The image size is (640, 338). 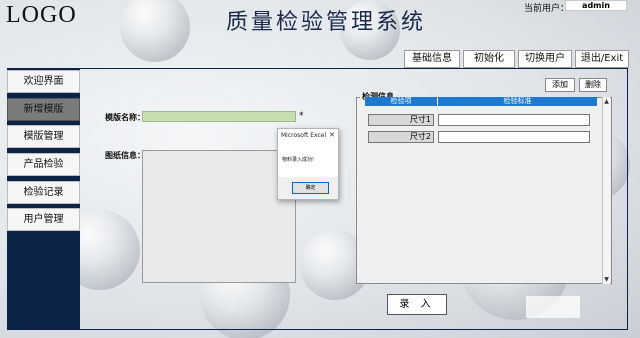 What do you see at coordinates (432, 59) in the screenshot?
I see `basic-info-button: 基础信息` at bounding box center [432, 59].